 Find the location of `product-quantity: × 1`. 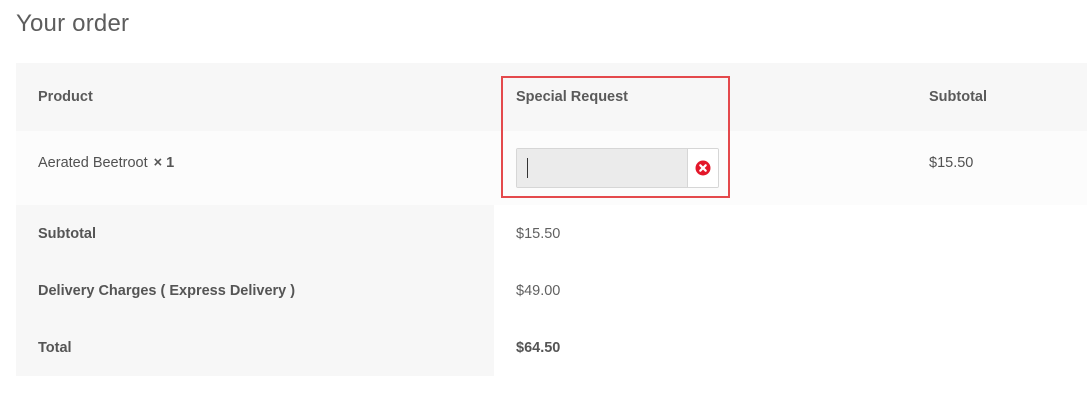

product-quantity: × 1 is located at coordinates (164, 163).